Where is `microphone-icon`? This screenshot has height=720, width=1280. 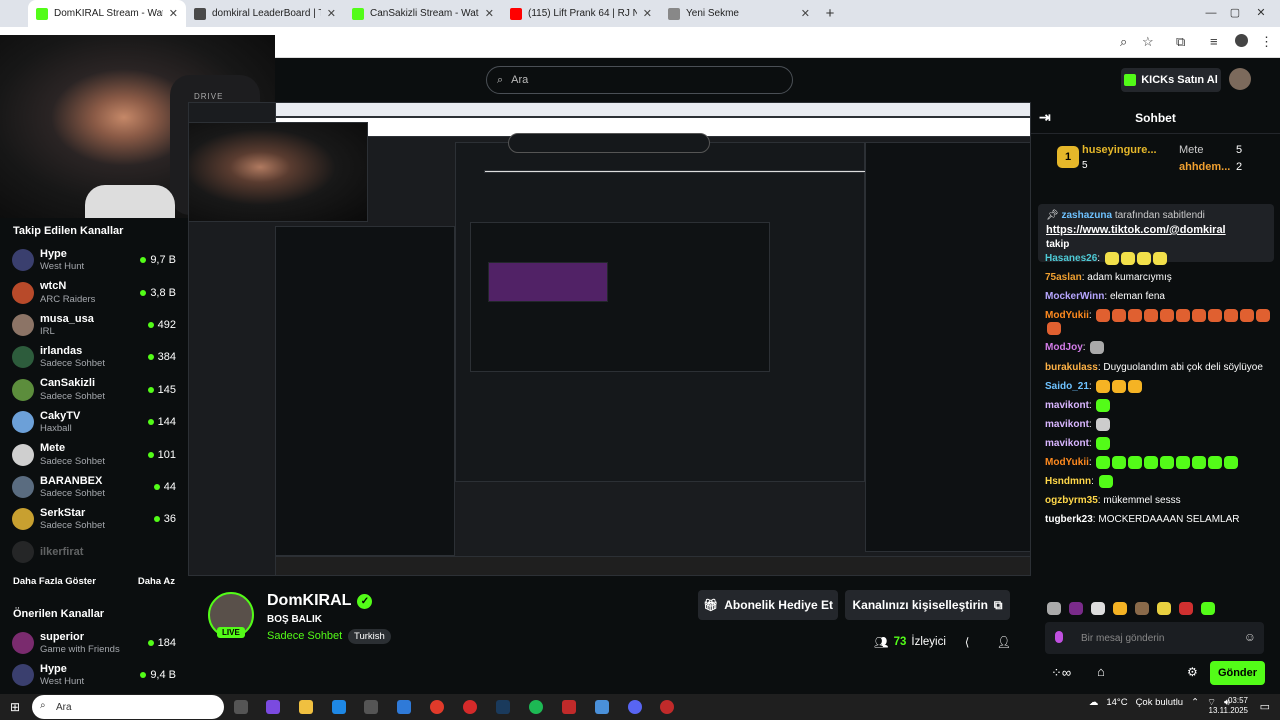 microphone-icon is located at coordinates (1059, 637).